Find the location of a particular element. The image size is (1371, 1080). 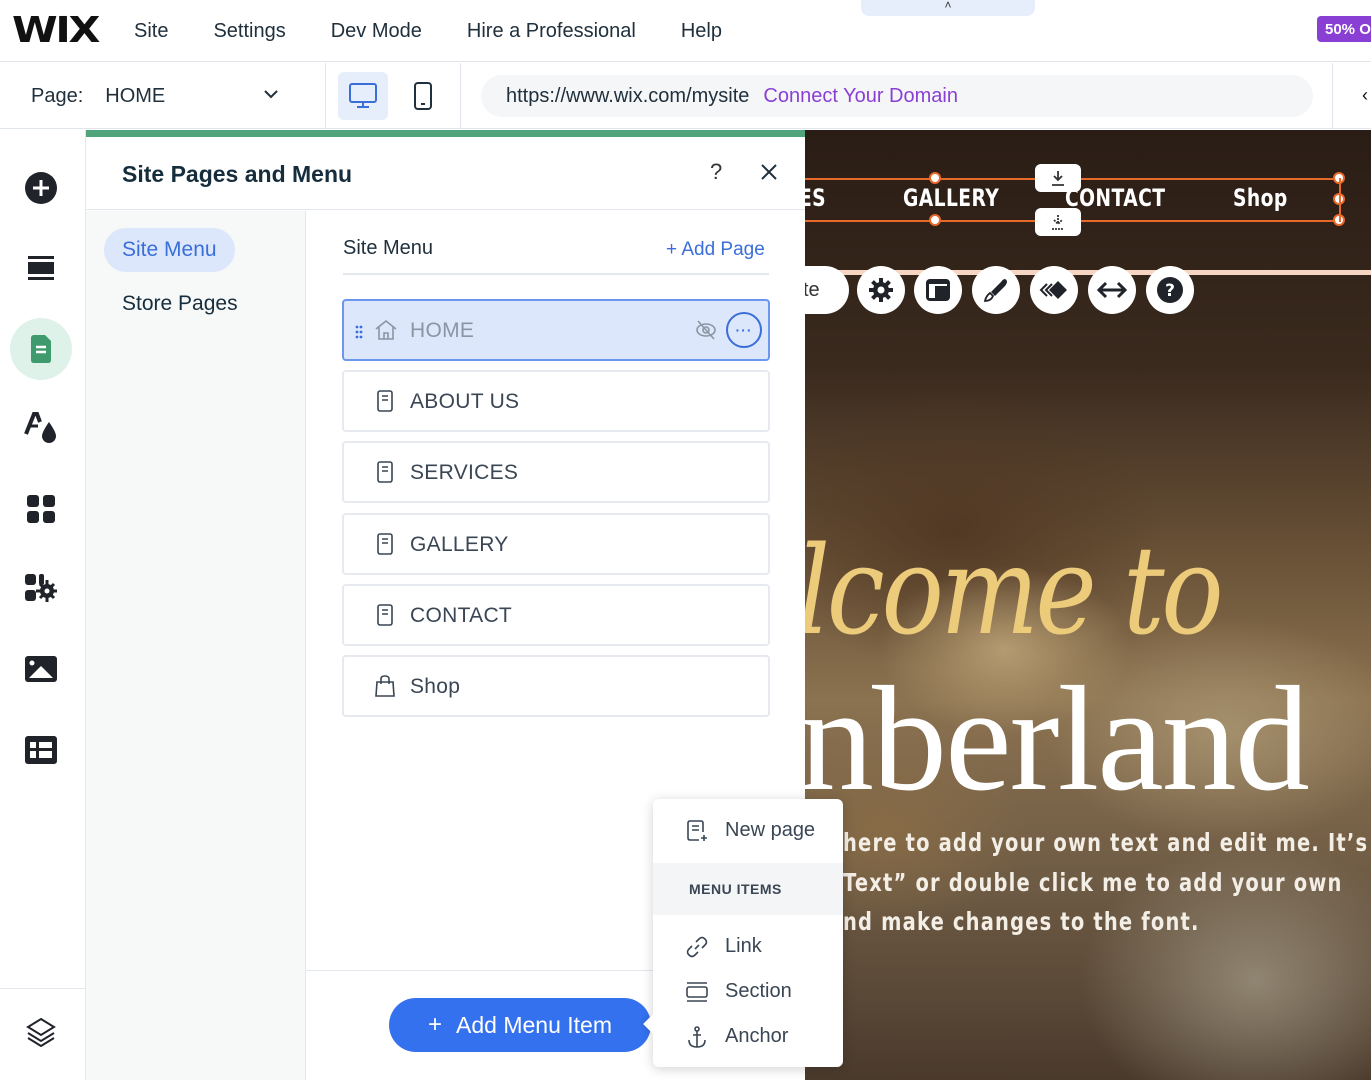

design-button is located at coordinates (996, 290).